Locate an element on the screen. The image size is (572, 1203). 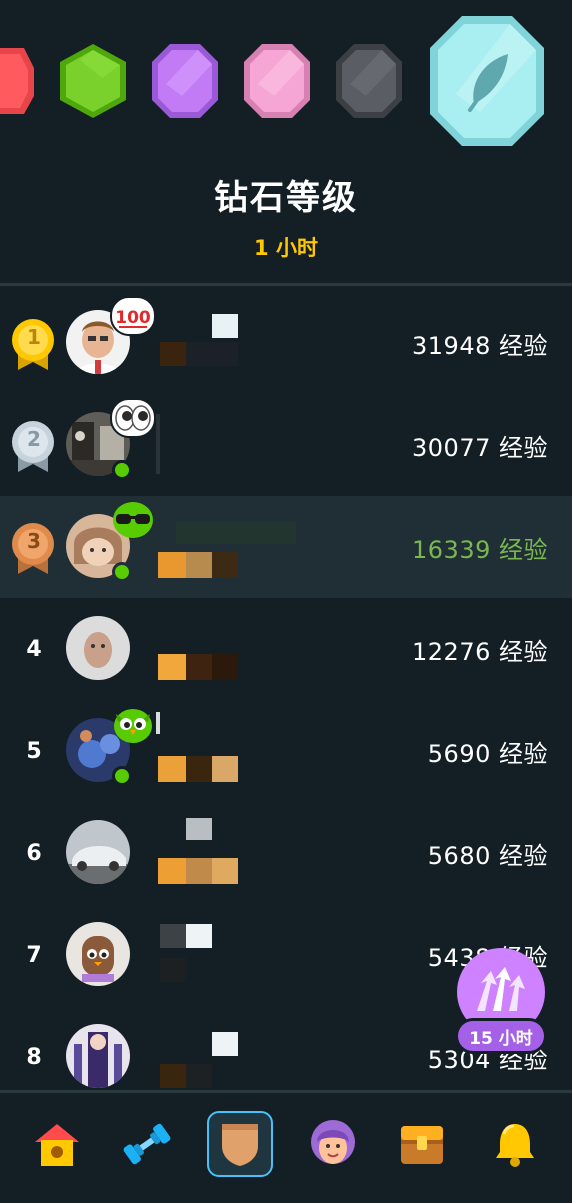
bottom-tab-bar is located at coordinates (286, 1146).